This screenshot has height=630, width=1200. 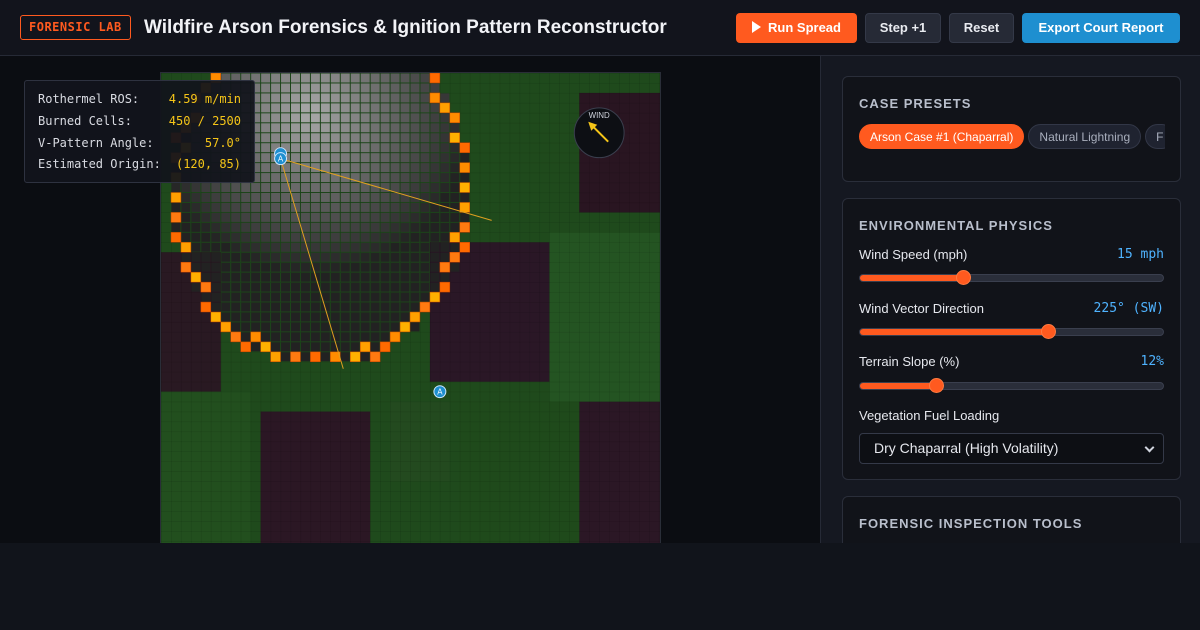 What do you see at coordinates (1152, 361) in the screenshot?
I see `terrain-slope-value: 12%` at bounding box center [1152, 361].